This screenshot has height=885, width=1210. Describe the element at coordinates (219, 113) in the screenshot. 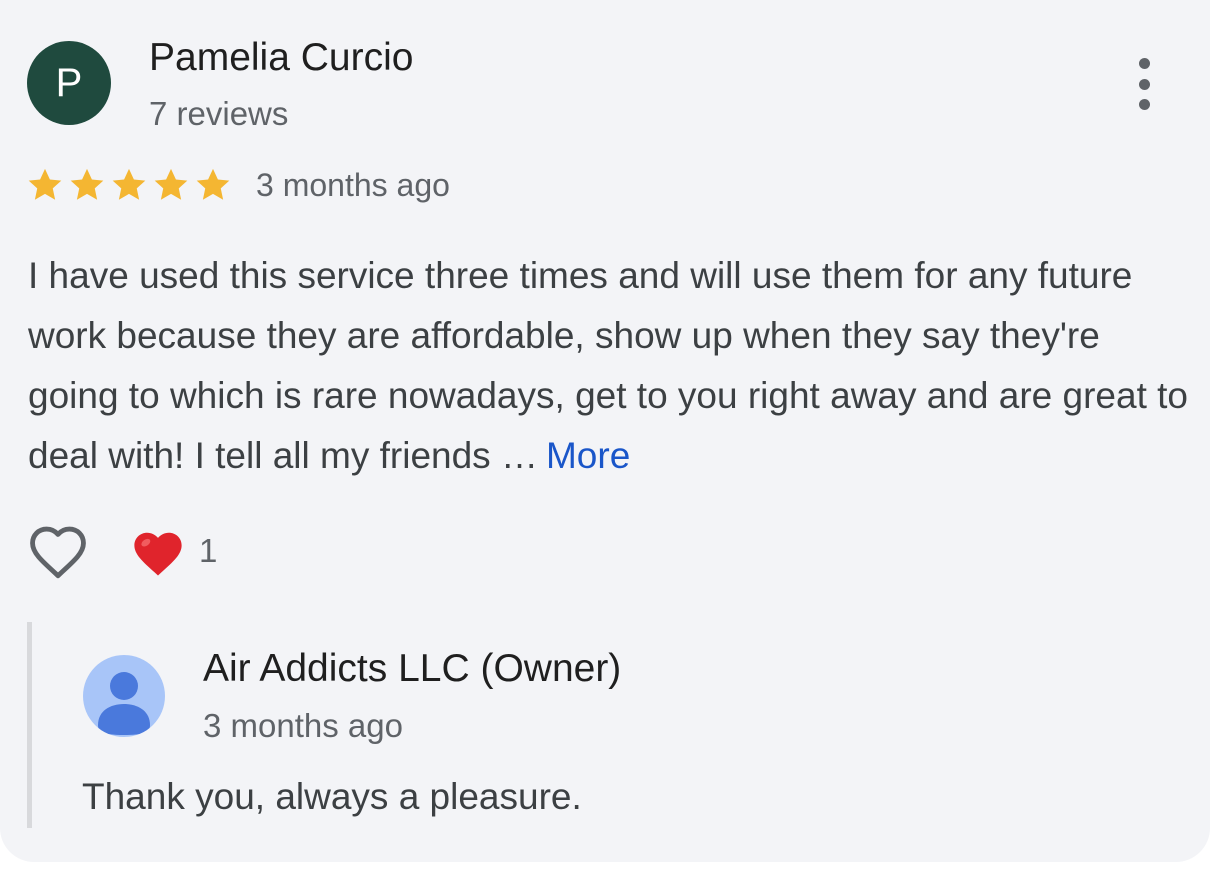

I see `author-review-count: 7 reviews` at that location.